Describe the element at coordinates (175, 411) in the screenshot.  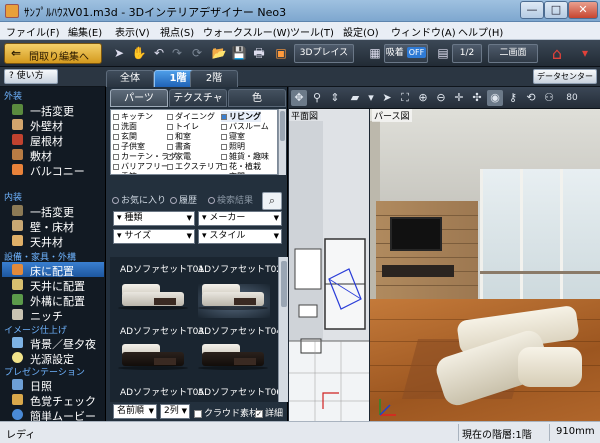
I see `columns-dropdown: 2列 ▼` at that location.